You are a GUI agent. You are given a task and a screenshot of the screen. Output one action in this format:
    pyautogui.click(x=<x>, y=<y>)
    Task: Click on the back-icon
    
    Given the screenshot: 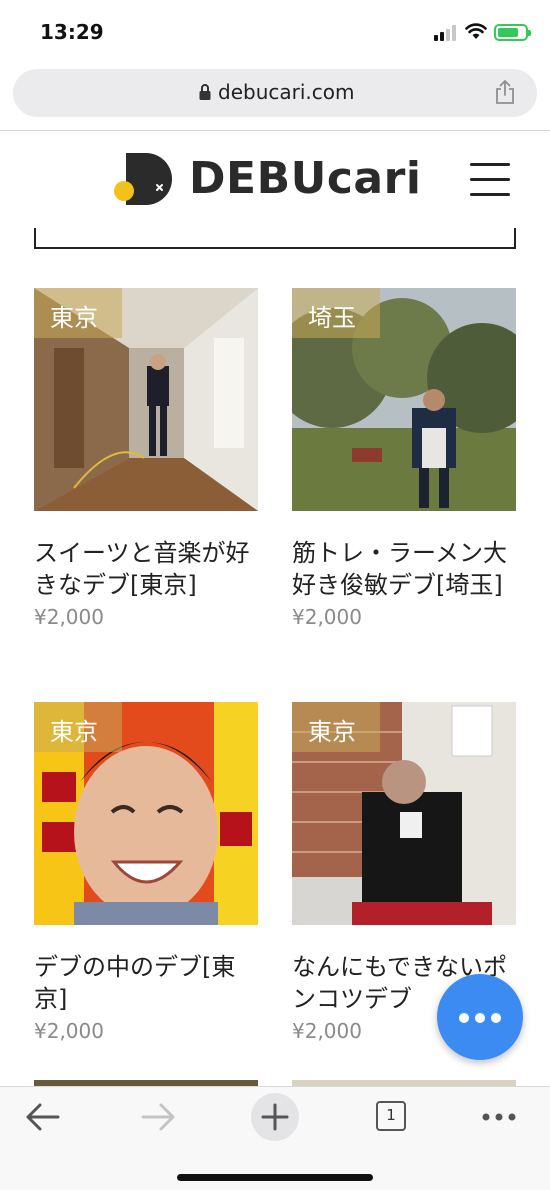 What is the action you would take?
    pyautogui.click(x=43, y=1117)
    